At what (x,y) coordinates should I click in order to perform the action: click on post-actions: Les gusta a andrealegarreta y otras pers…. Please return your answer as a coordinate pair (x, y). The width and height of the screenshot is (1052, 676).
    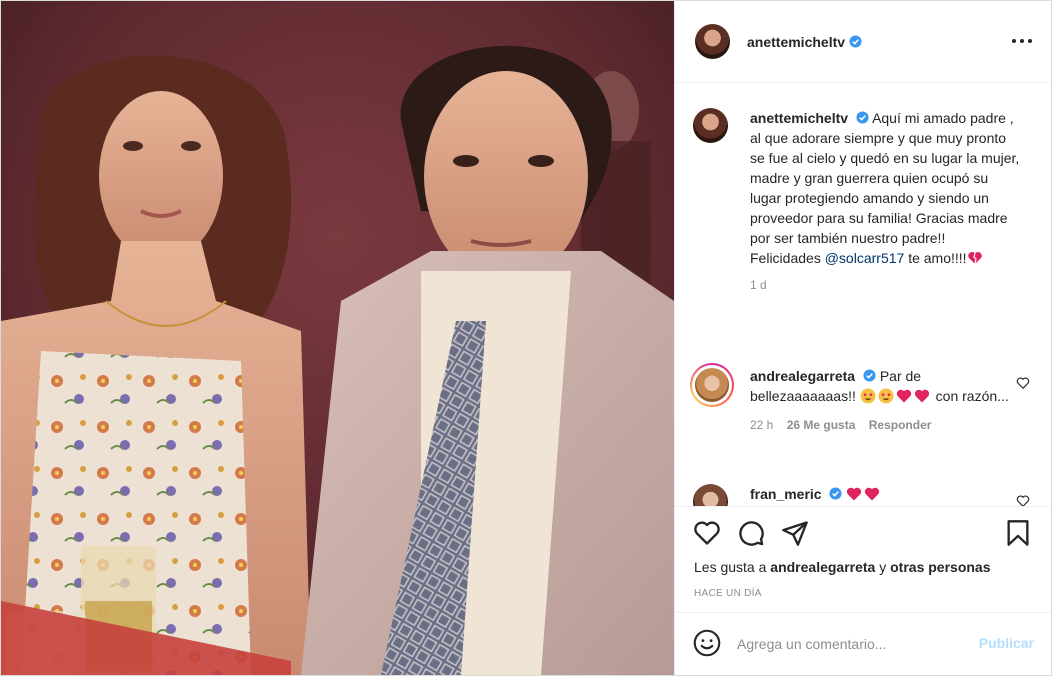
    Looking at the image, I should click on (863, 559).